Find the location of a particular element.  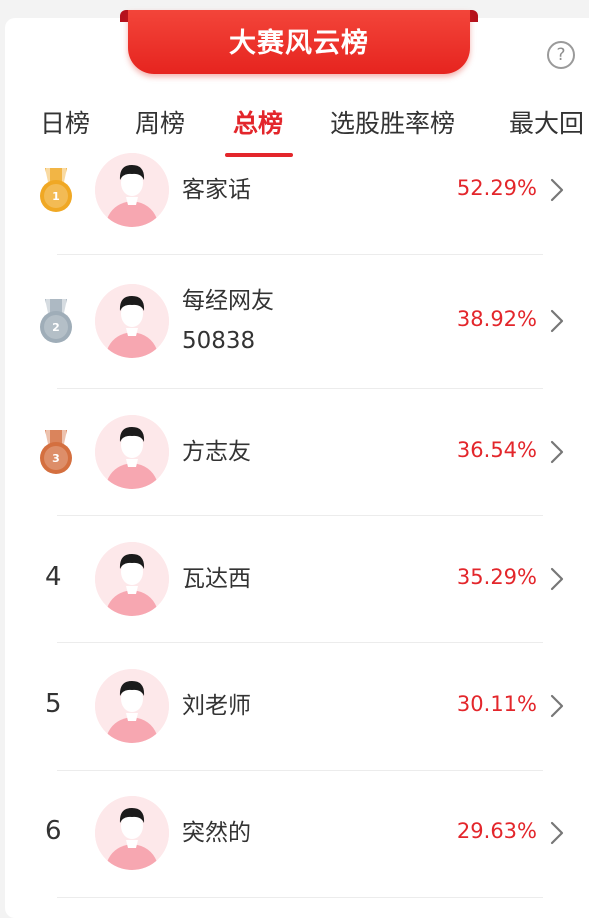

win-rate: 35.29% is located at coordinates (496, 577).